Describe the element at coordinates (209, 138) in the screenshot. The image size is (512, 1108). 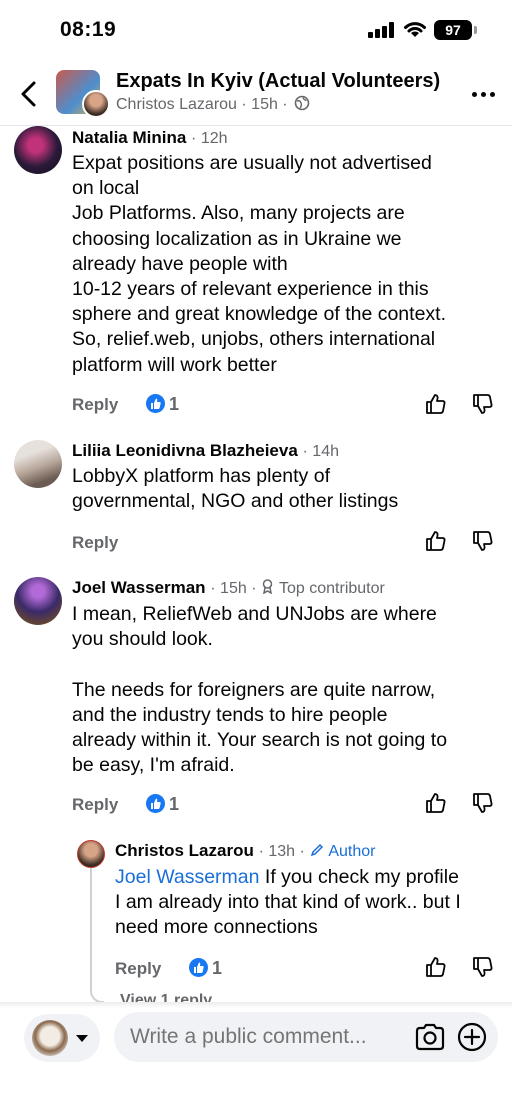
I see `comment-time: · 12h` at that location.